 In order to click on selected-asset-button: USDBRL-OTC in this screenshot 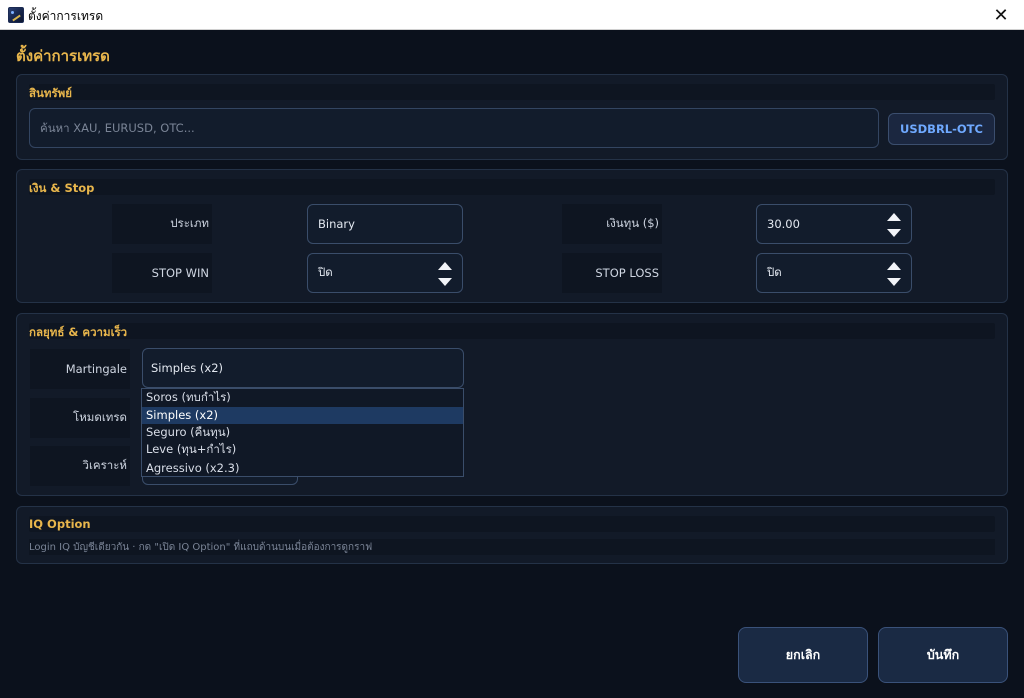, I will do `click(941, 129)`.